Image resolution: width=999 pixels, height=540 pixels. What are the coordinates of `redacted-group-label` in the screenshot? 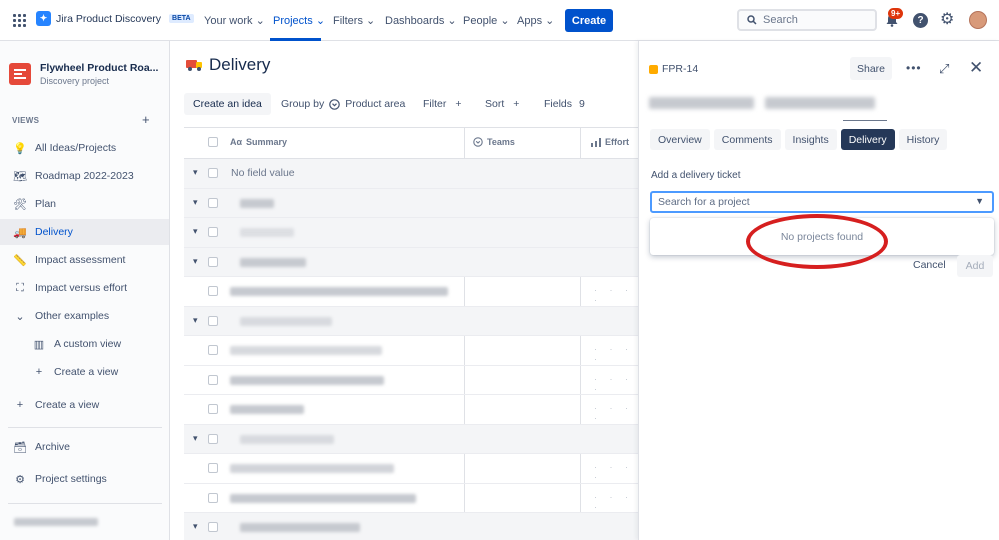 It's located at (300, 527).